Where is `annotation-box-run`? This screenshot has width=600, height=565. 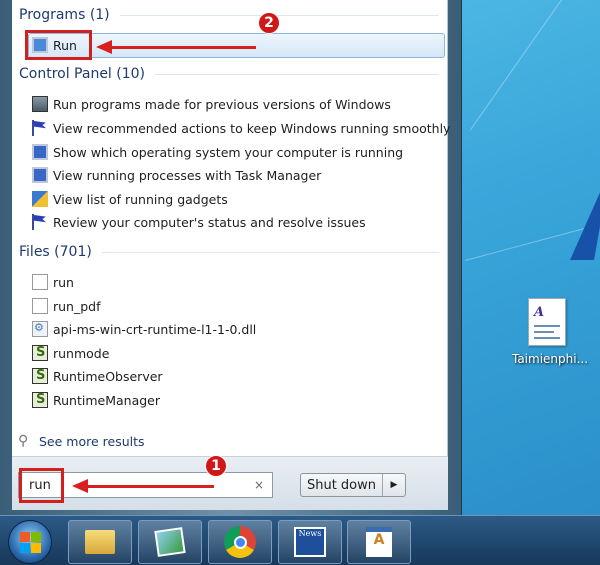 annotation-box-run is located at coordinates (58, 45).